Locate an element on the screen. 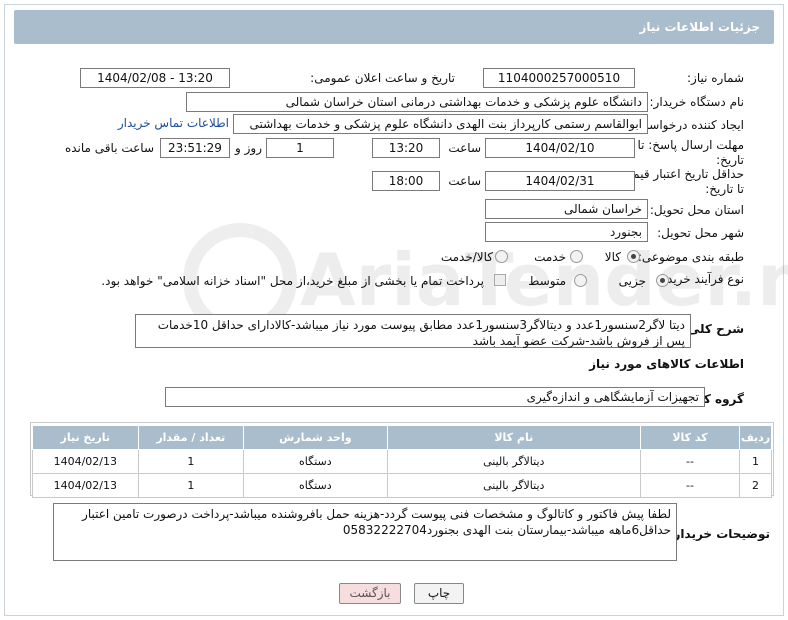 The width and height of the screenshot is (788, 620). col-code: کد کالا is located at coordinates (690, 437).